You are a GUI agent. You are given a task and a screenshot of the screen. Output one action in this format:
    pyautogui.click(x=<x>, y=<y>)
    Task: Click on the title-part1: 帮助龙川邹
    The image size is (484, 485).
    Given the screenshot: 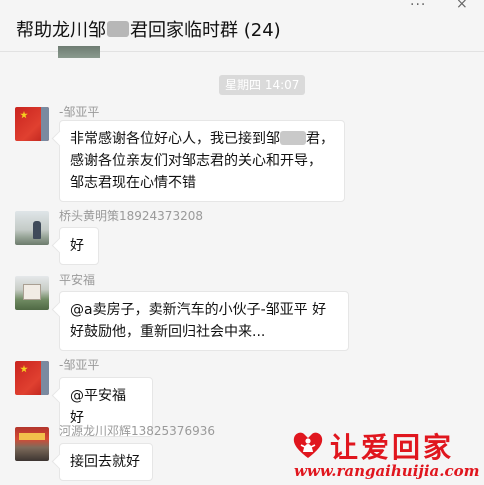 What is the action you would take?
    pyautogui.click(x=61, y=30)
    